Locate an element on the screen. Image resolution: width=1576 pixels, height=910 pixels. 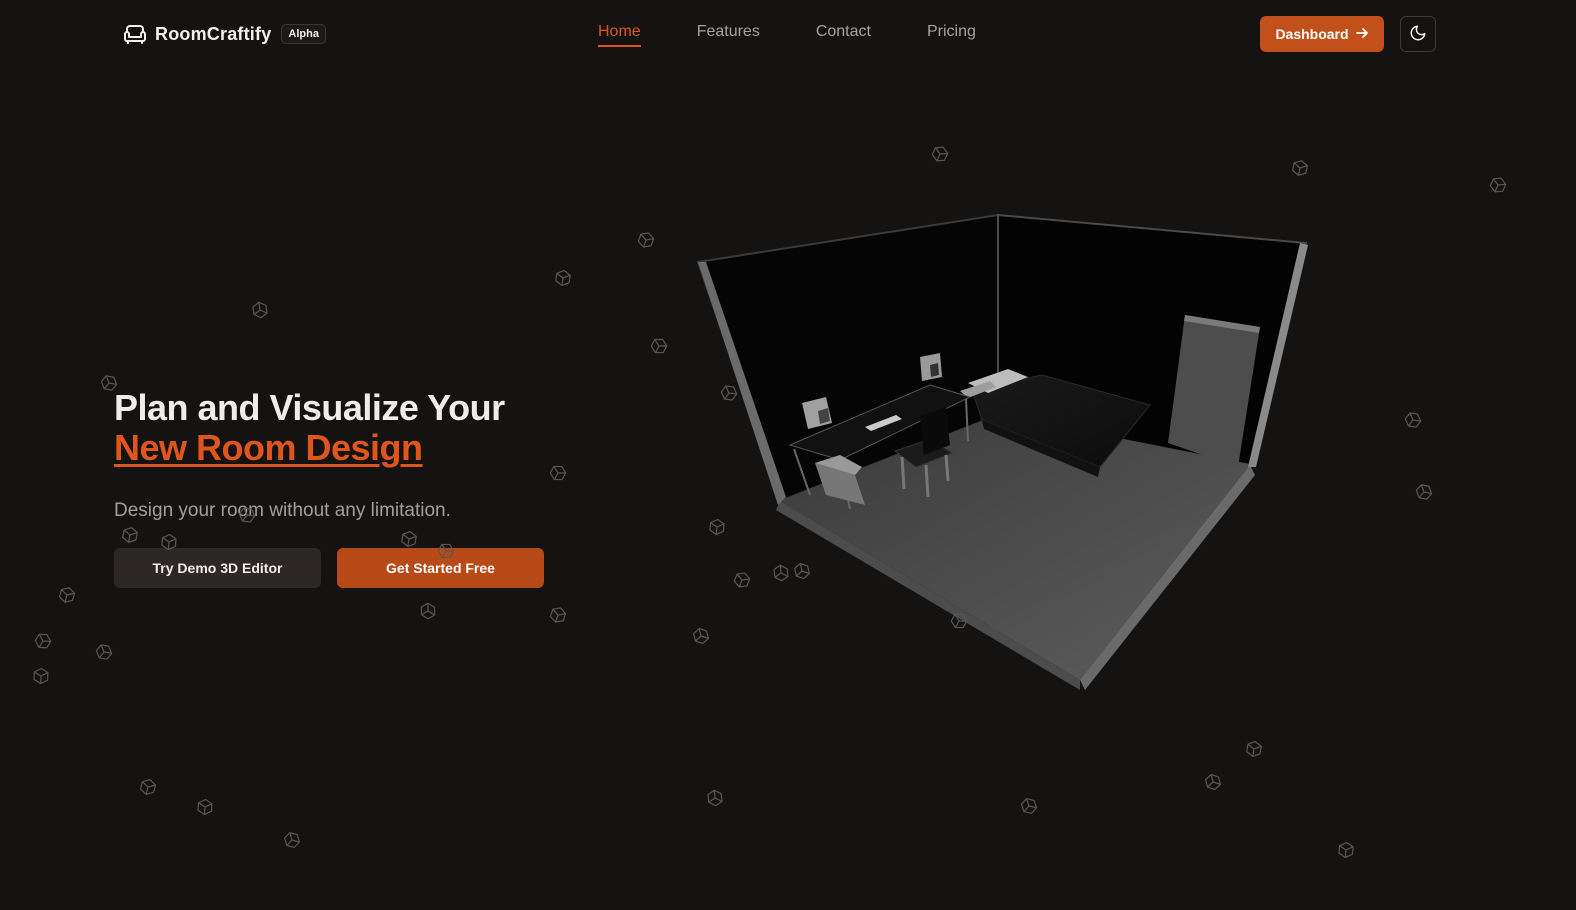
alpha-badge: Alpha is located at coordinates (303, 34).